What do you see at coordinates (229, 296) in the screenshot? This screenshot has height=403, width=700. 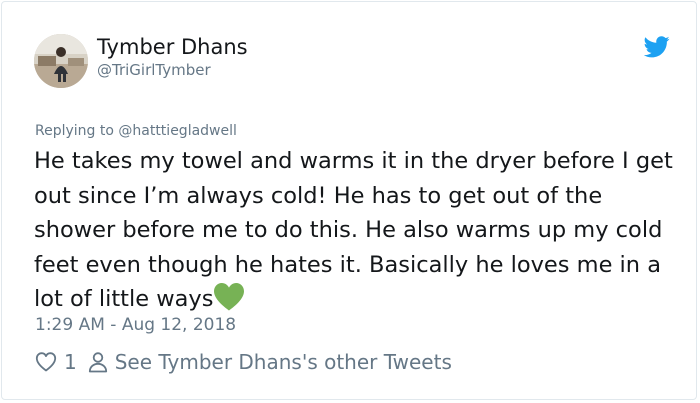 I see `green-heart-emoji` at bounding box center [229, 296].